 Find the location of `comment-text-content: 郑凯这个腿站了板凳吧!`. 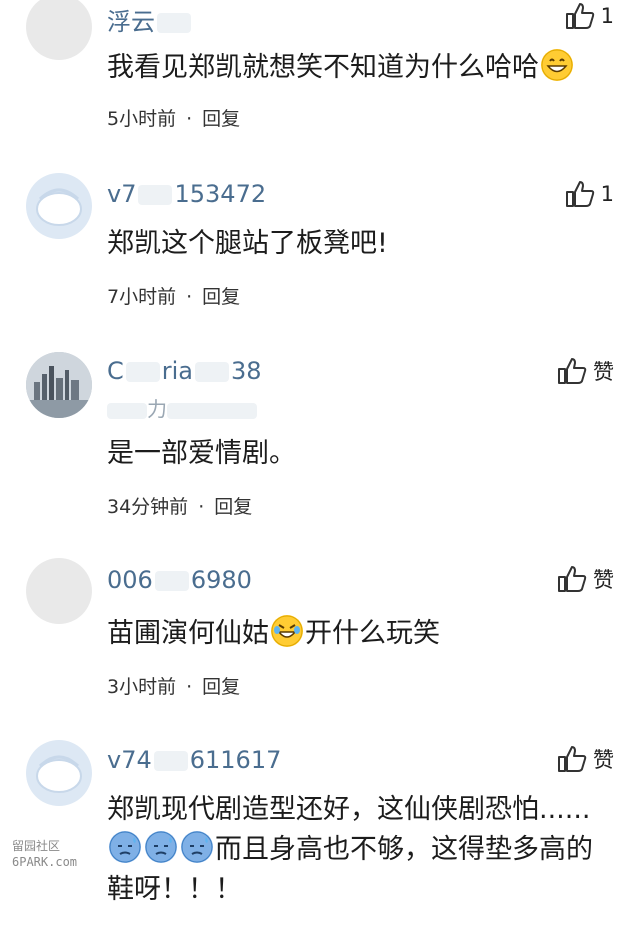

comment-text-content: 郑凯这个腿站了板凳吧! is located at coordinates (247, 243).